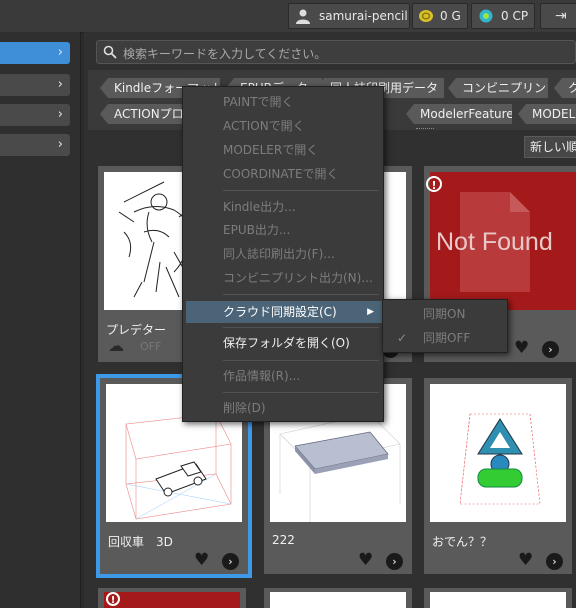  Describe the element at coordinates (35, 53) in the screenshot. I see `sidebar-item-1: ›` at that location.